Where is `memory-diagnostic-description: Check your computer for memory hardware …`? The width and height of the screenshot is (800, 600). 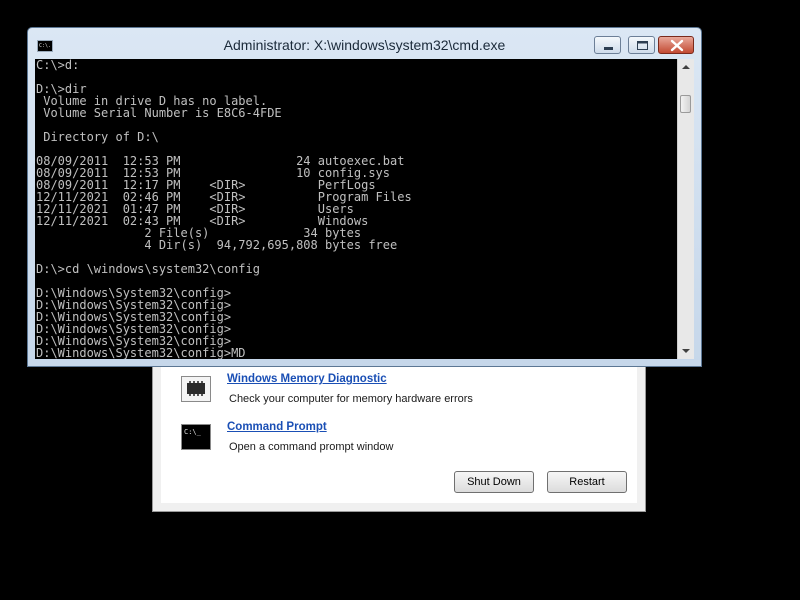 memory-diagnostic-description: Check your computer for memory hardware … is located at coordinates (351, 399).